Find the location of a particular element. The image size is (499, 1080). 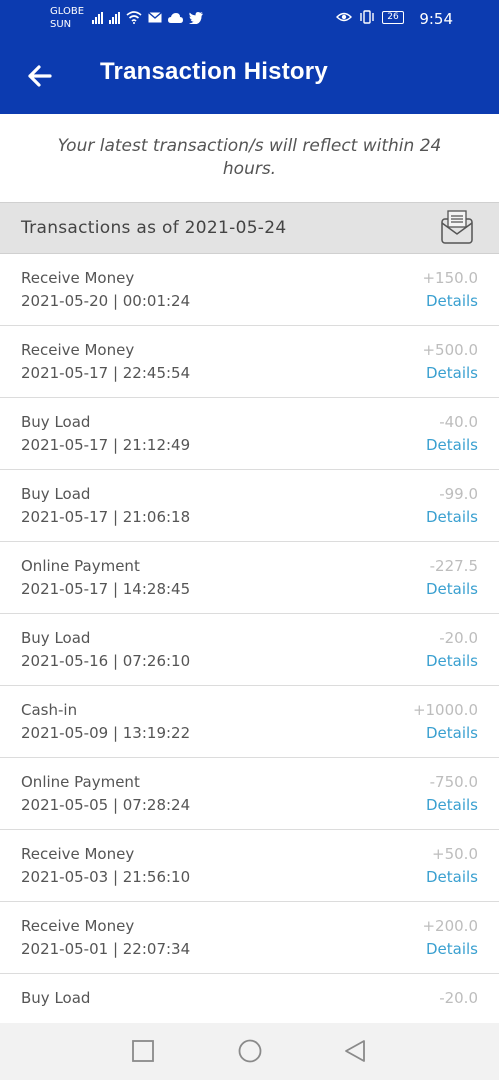

transaction-amount: +1000.0 is located at coordinates (445, 710).